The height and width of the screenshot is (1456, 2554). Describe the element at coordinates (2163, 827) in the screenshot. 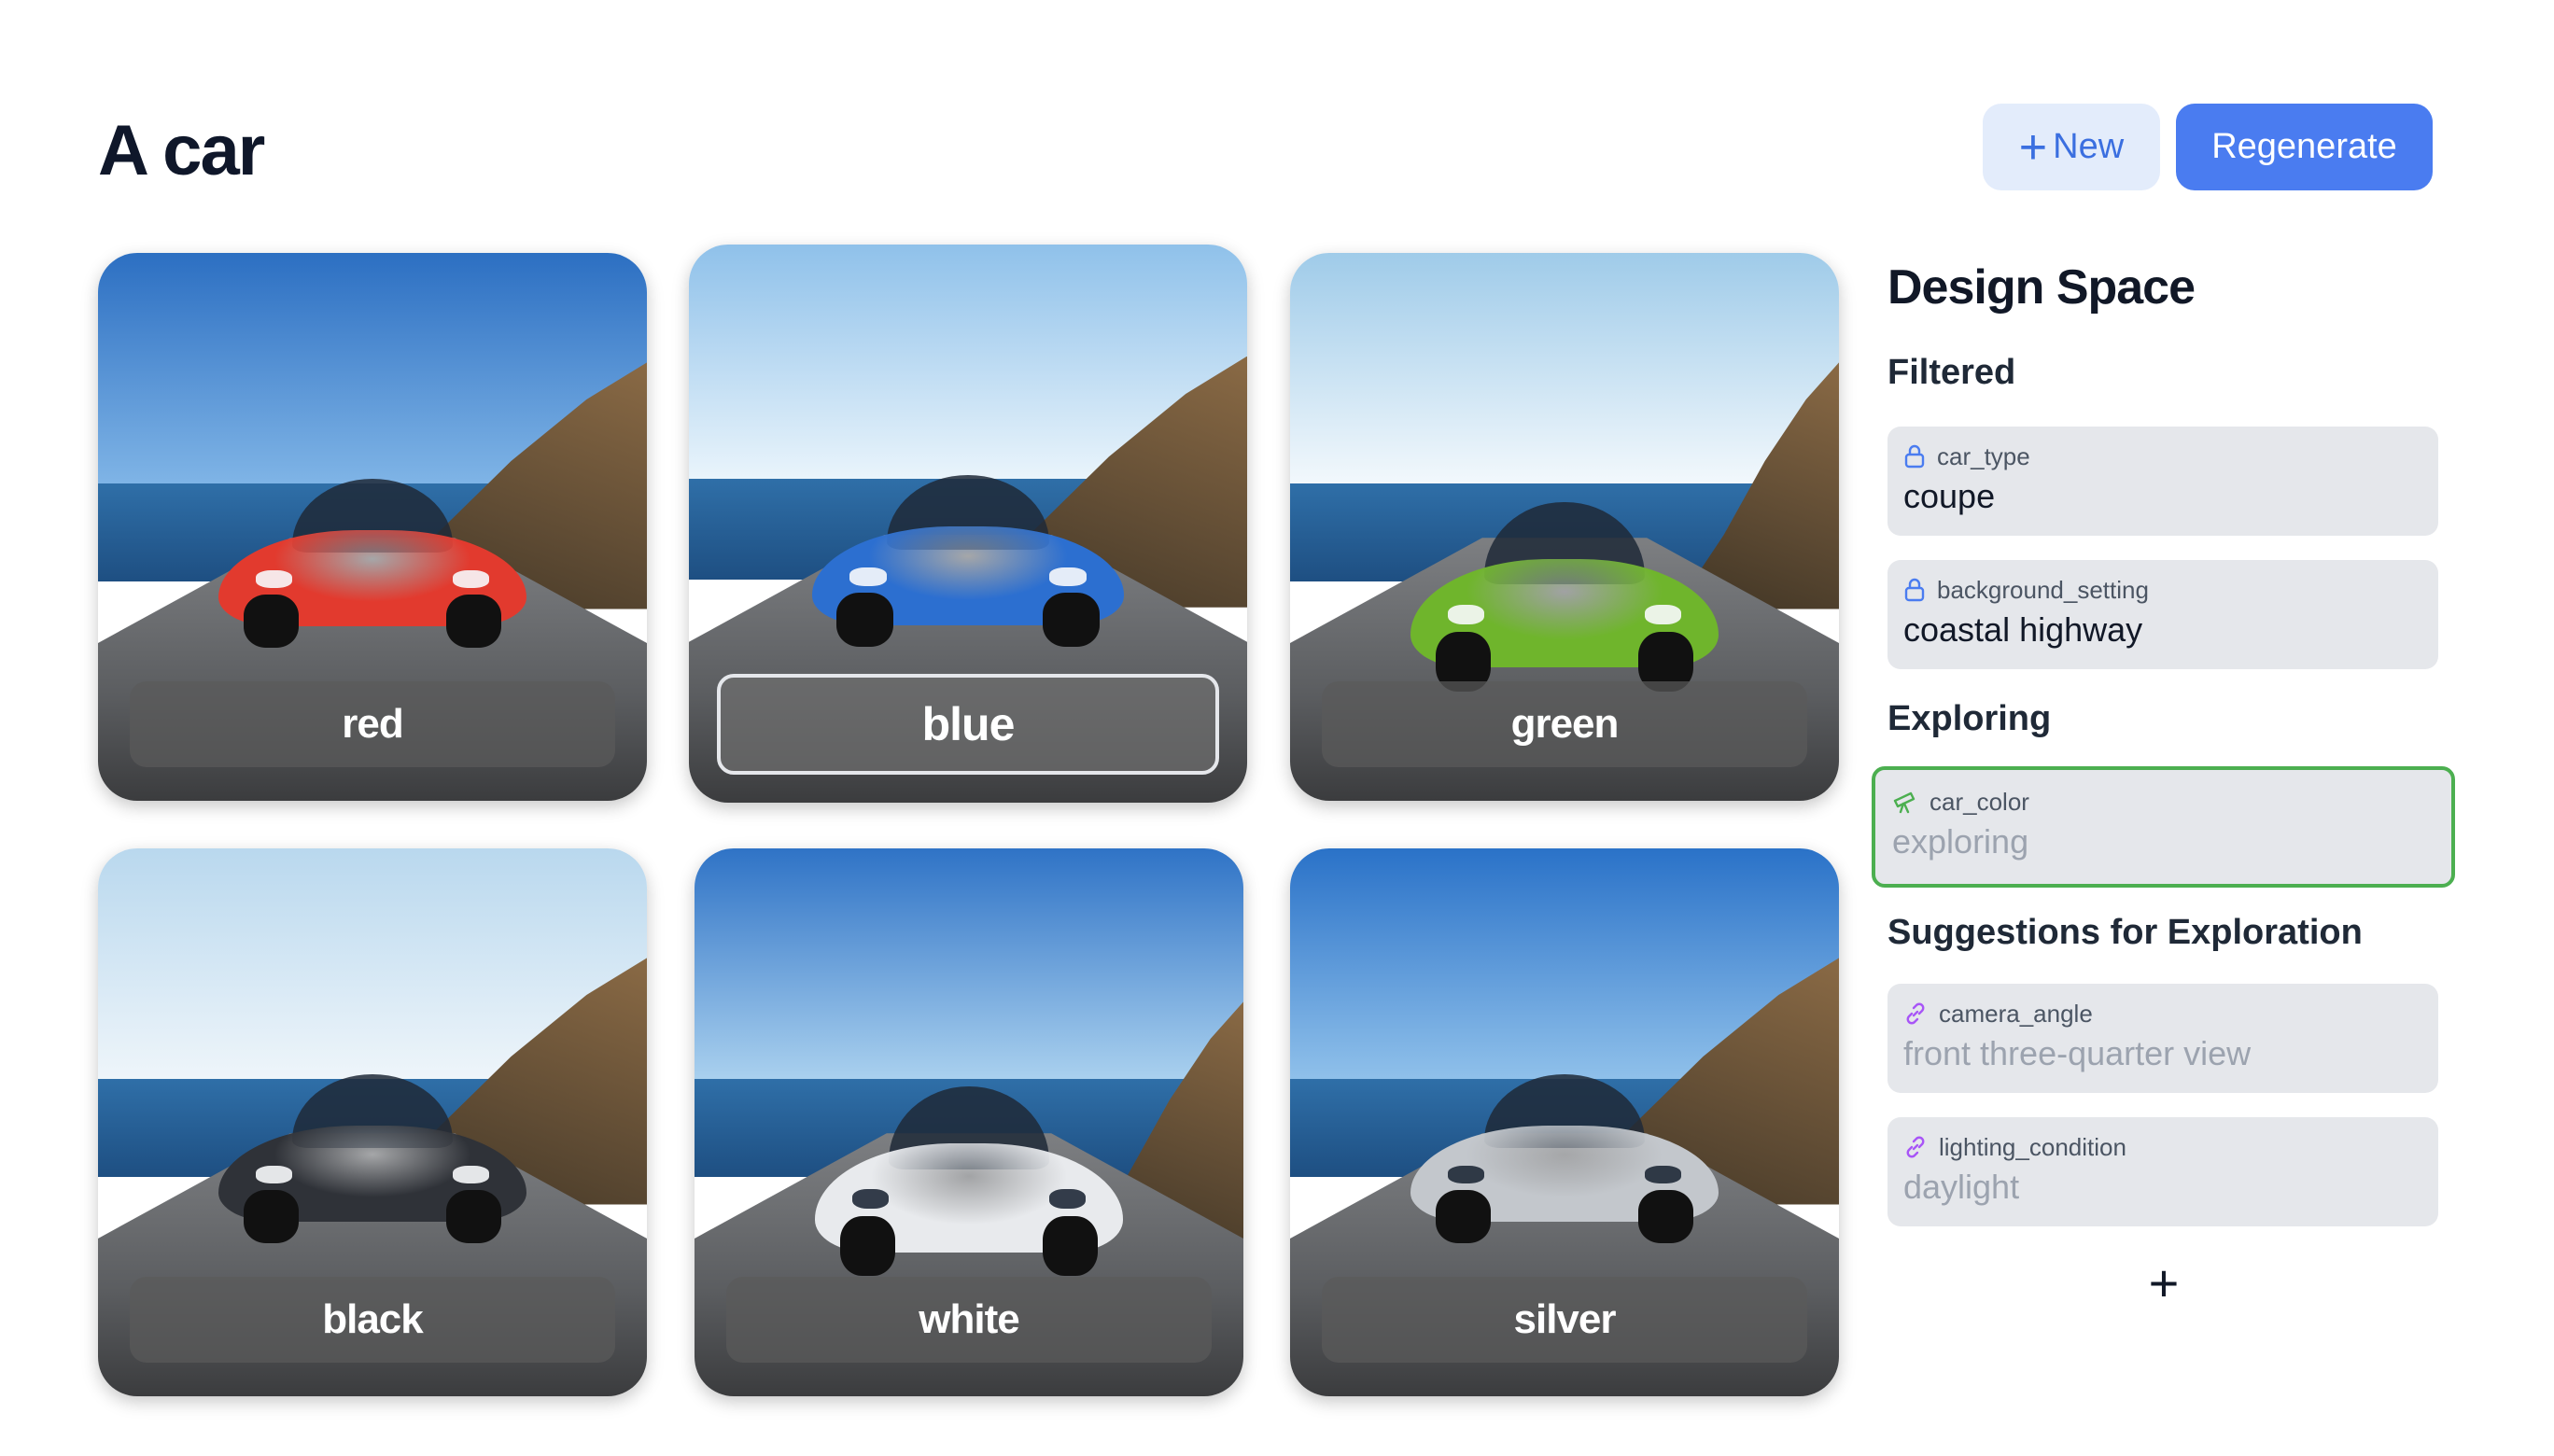

I see `dimension-chip-car-color: car_color exploring` at that location.